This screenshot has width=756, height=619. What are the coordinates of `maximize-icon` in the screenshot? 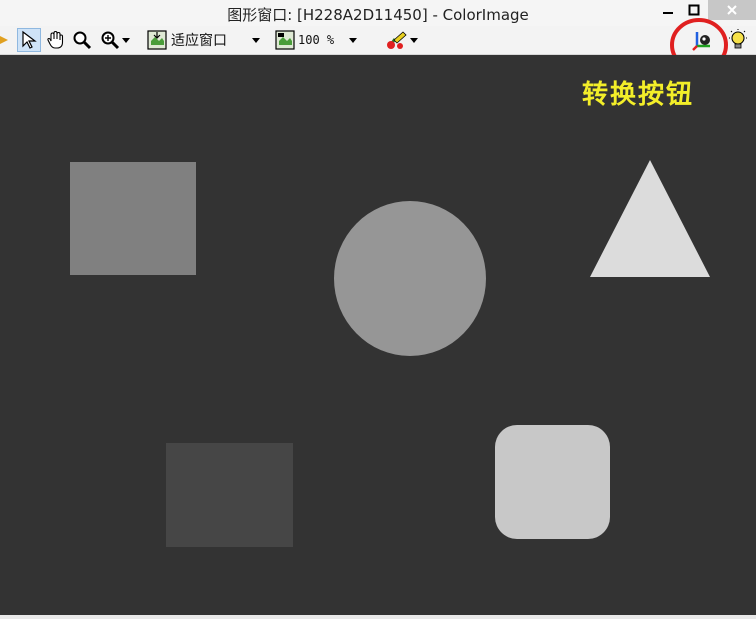 It's located at (694, 10).